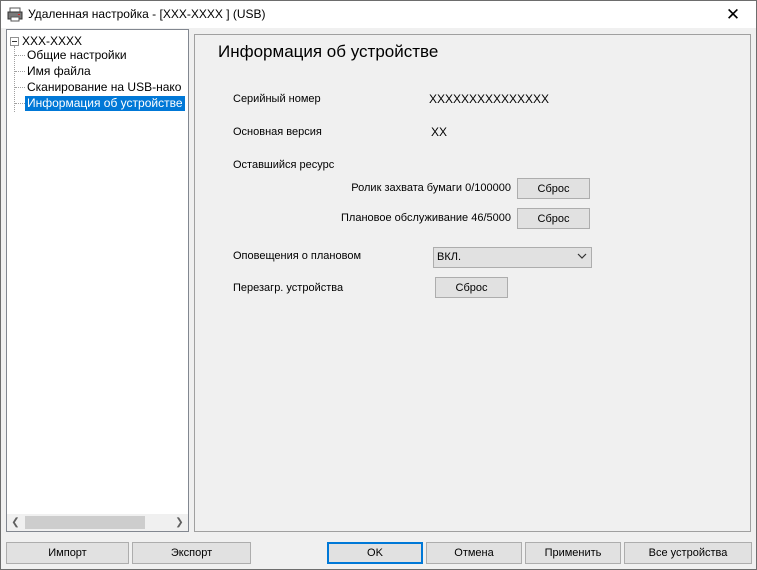 The image size is (757, 570). I want to click on printer-app-icon, so click(15, 14).